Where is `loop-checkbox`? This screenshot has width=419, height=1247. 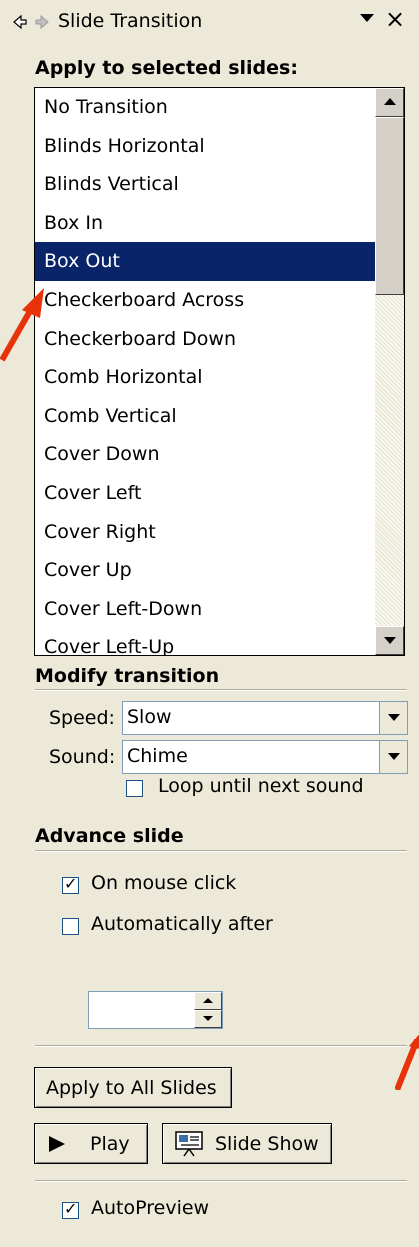
loop-checkbox is located at coordinates (134, 788).